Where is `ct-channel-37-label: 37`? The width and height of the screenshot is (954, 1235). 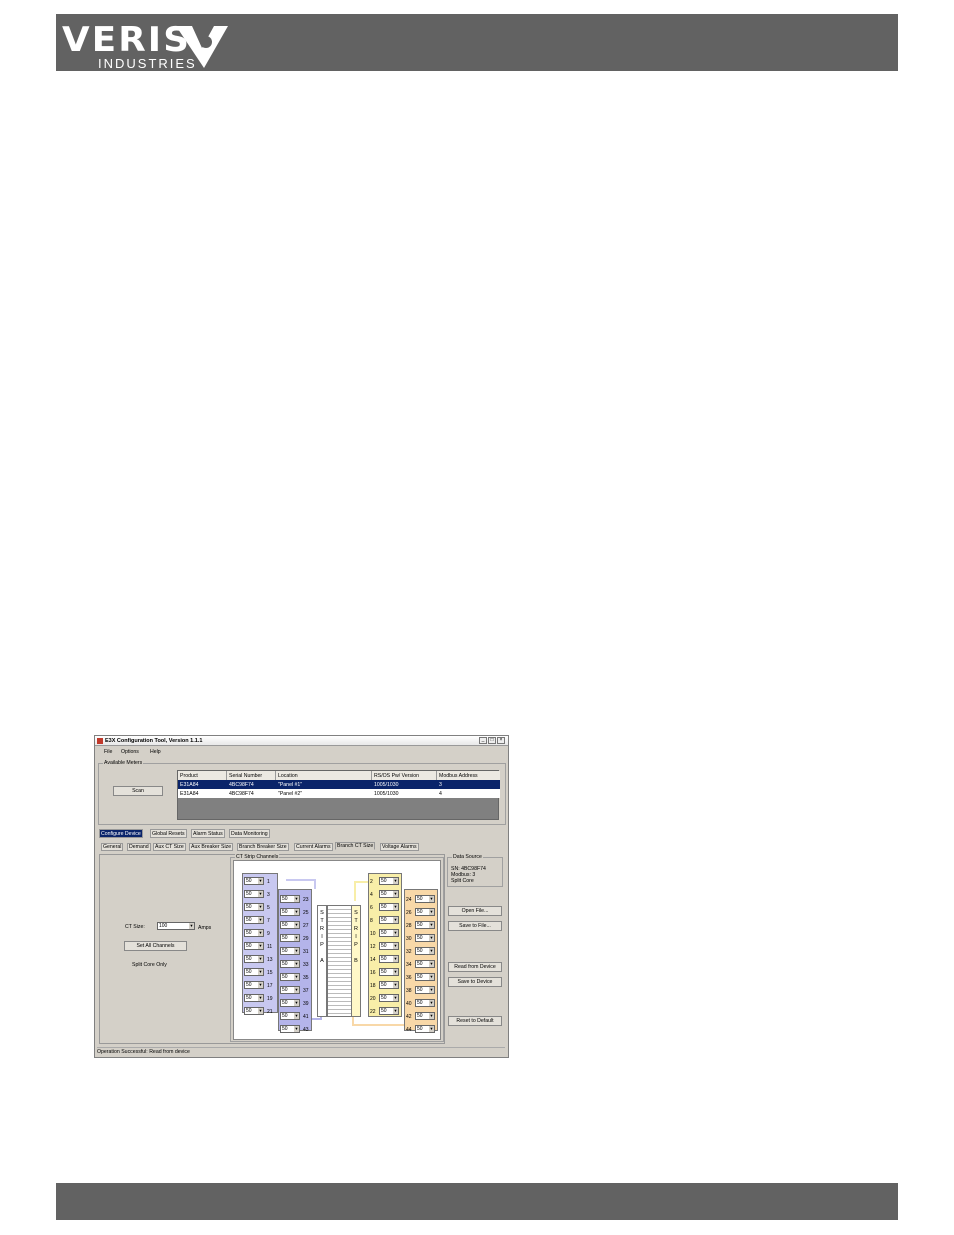
ct-channel-37-label: 37 is located at coordinates (306, 991).